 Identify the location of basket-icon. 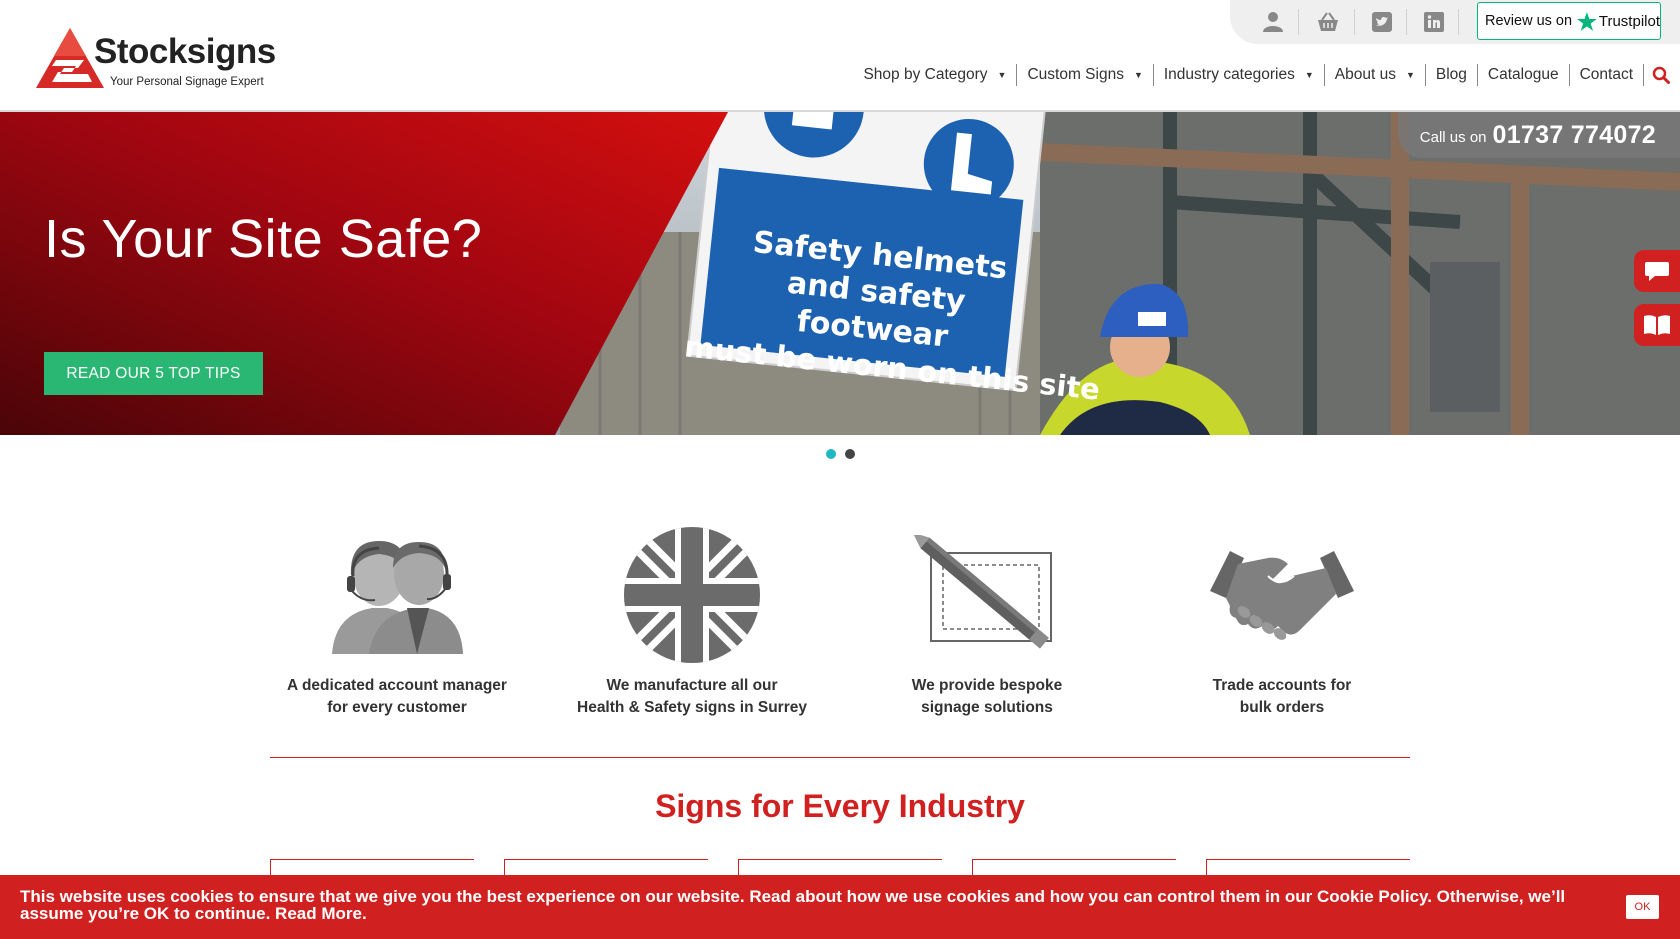
(1328, 22).